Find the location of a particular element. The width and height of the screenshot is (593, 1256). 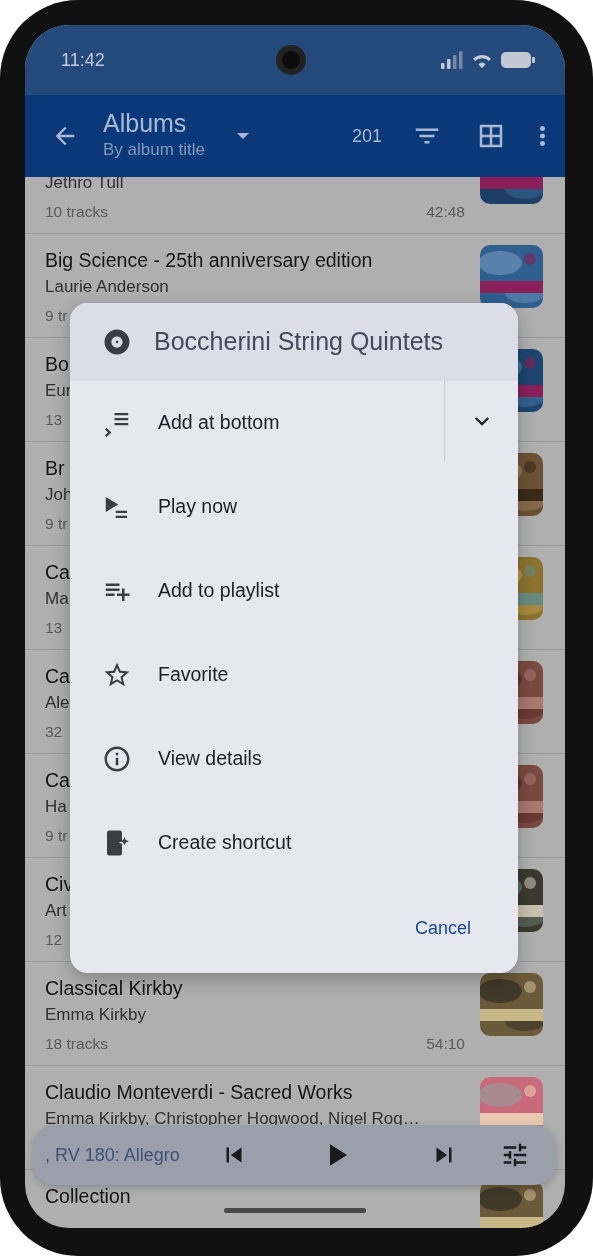

status-time: 11:42 is located at coordinates (83, 60).